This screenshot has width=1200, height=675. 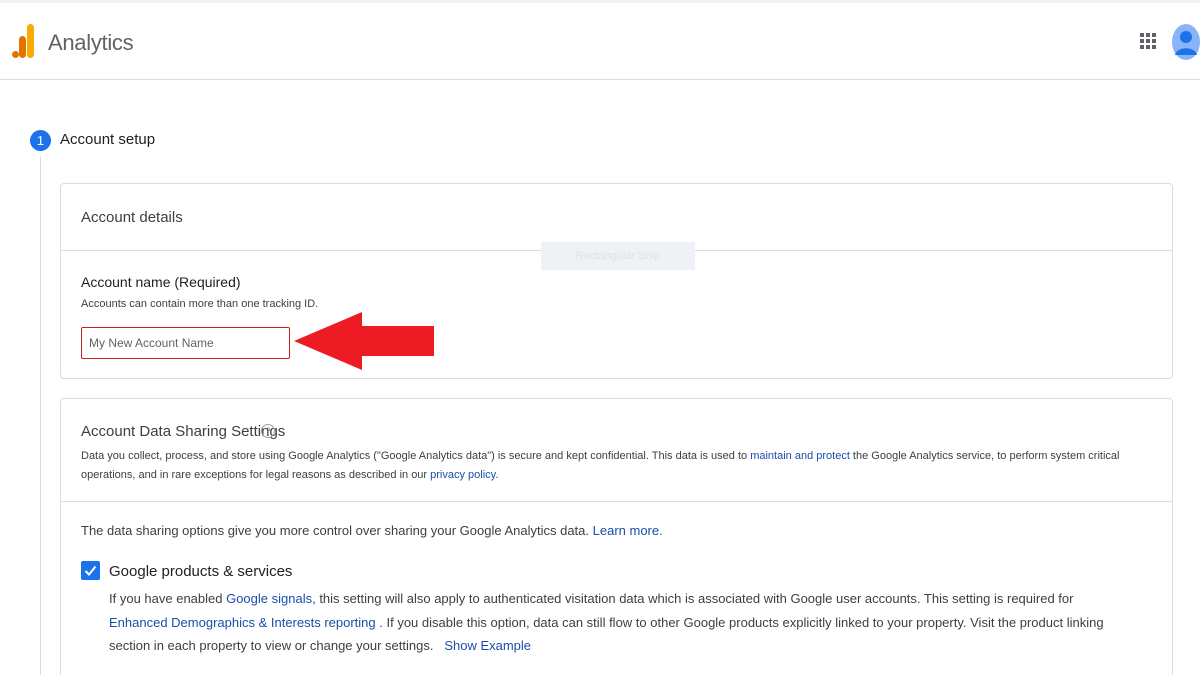 What do you see at coordinates (132, 217) in the screenshot?
I see `account-details-title: Account details` at bounding box center [132, 217].